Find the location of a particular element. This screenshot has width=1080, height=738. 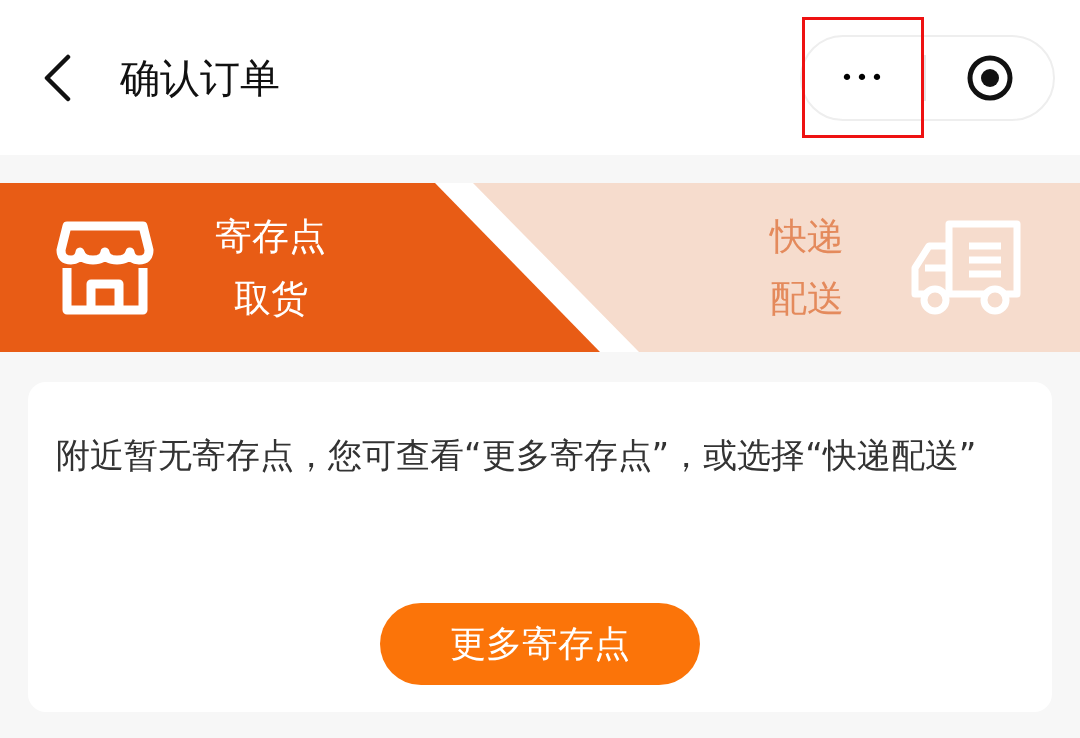

tab-label: 寄存点 is located at coordinates (270, 236).